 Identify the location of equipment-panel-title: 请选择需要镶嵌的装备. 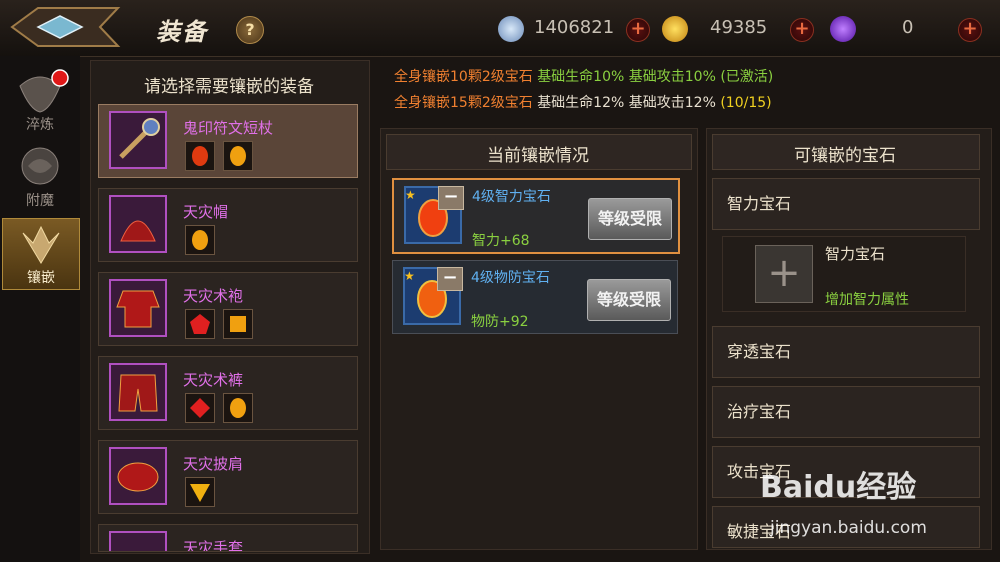
(229, 87).